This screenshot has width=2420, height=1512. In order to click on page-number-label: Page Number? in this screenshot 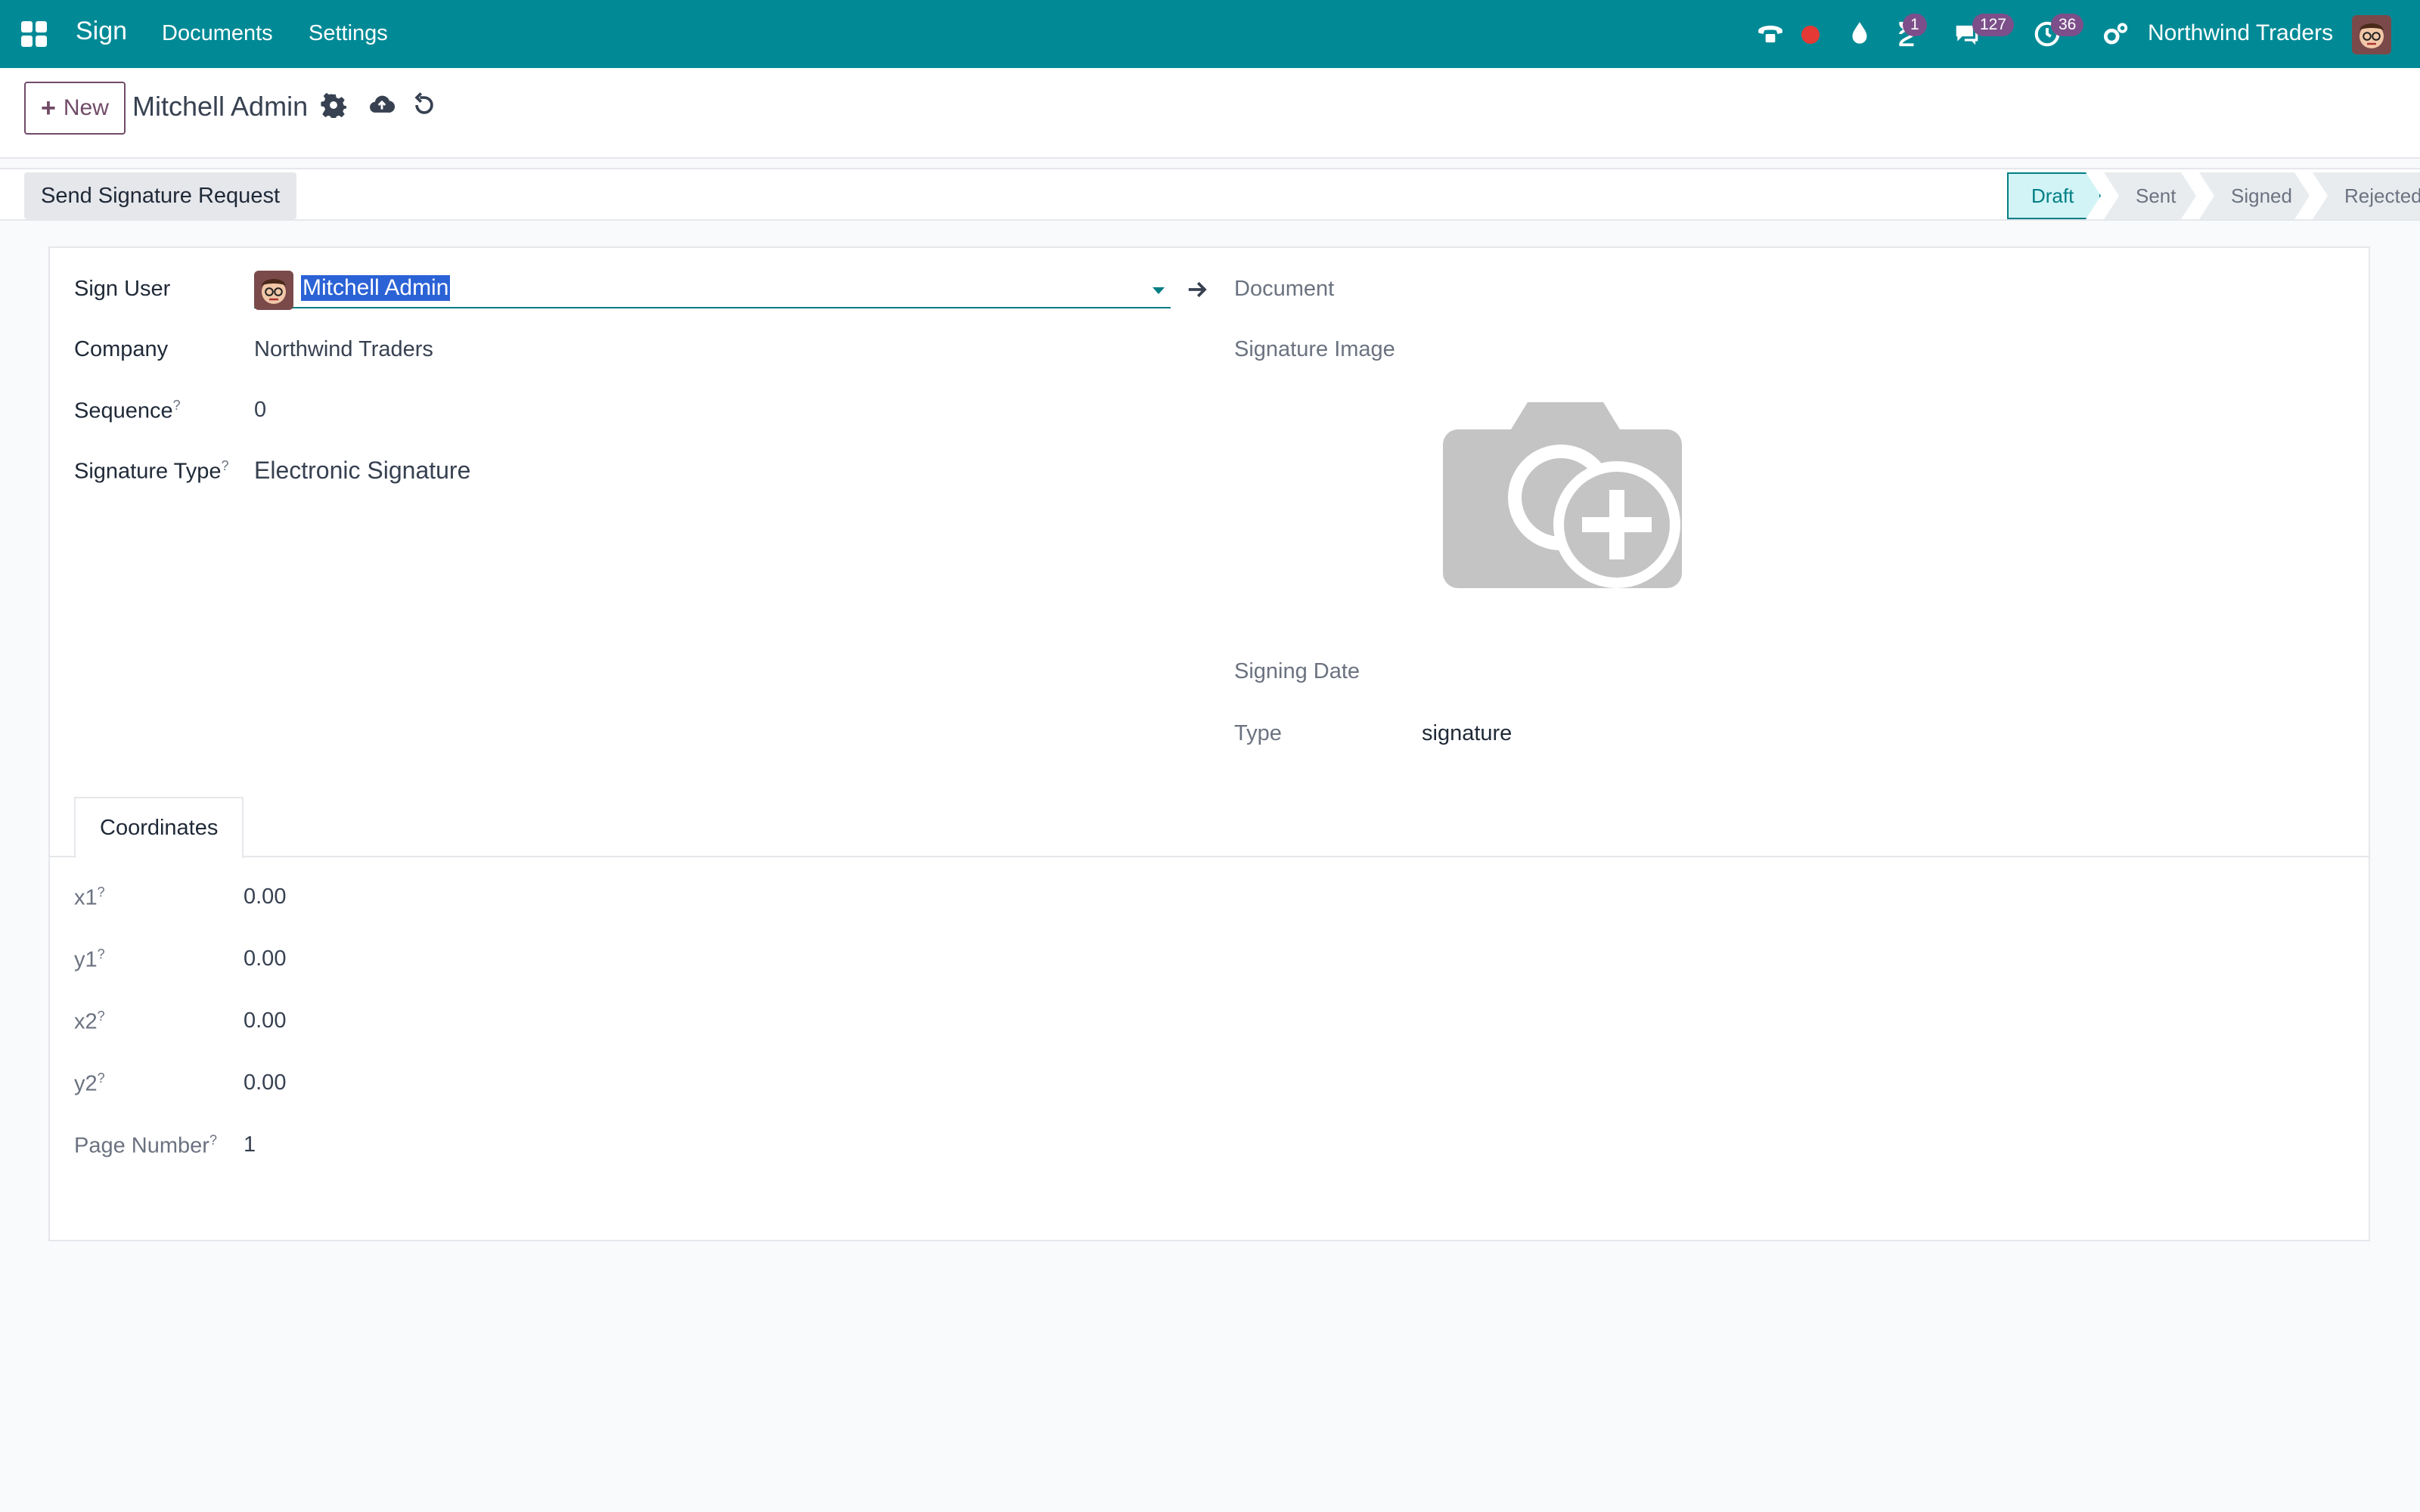, I will do `click(145, 1145)`.